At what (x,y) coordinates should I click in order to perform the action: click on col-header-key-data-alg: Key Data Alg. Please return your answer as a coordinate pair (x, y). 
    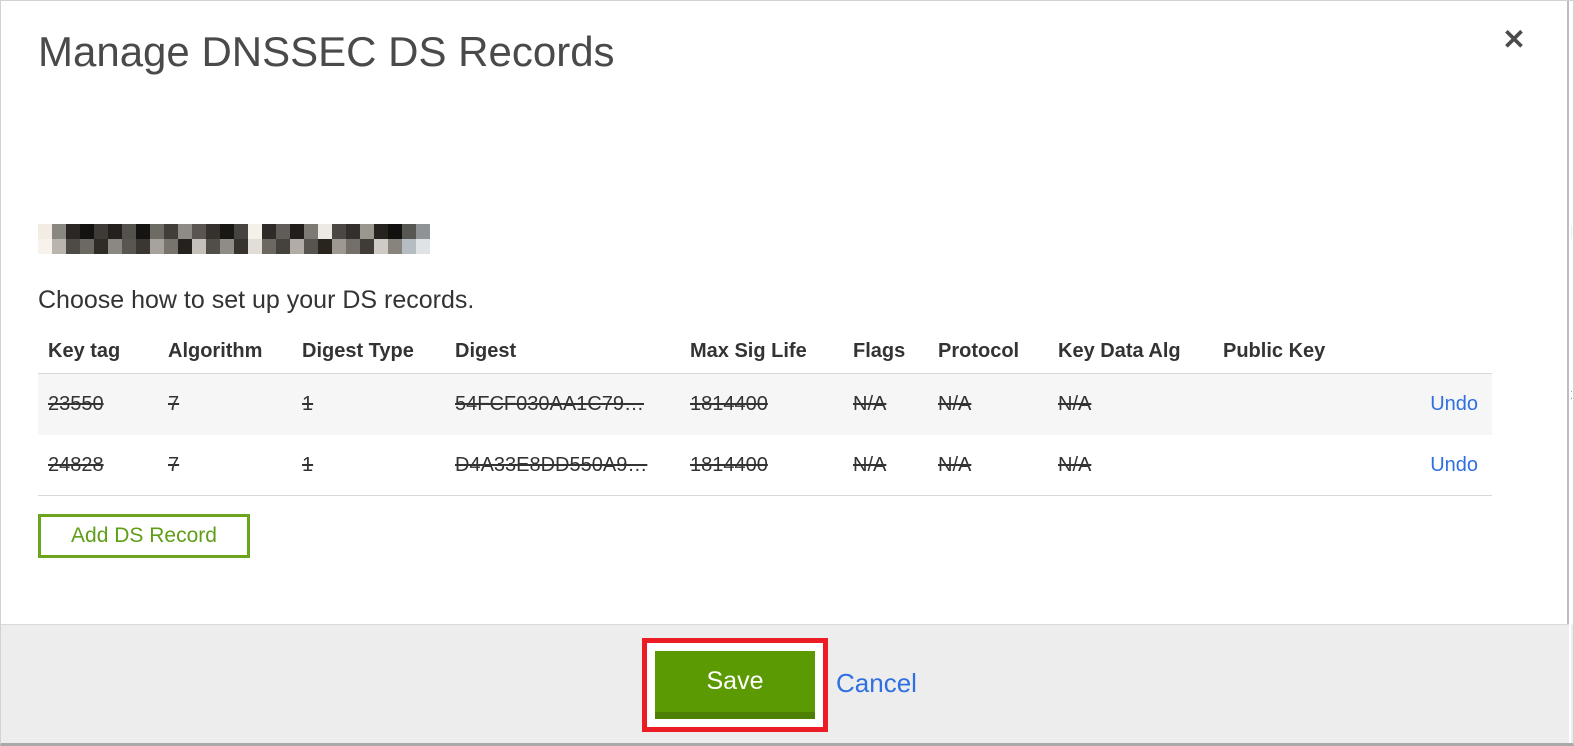
    Looking at the image, I should click on (1119, 351).